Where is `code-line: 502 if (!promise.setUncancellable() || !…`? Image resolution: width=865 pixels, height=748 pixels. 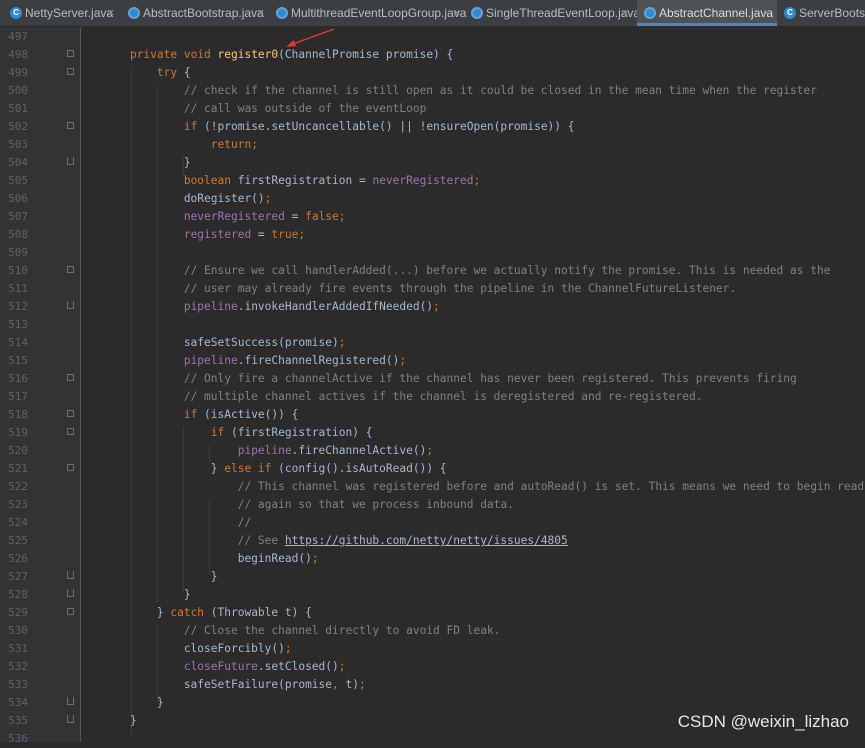 code-line: 502 if (!promise.setUncancellable() || !… is located at coordinates (432, 127).